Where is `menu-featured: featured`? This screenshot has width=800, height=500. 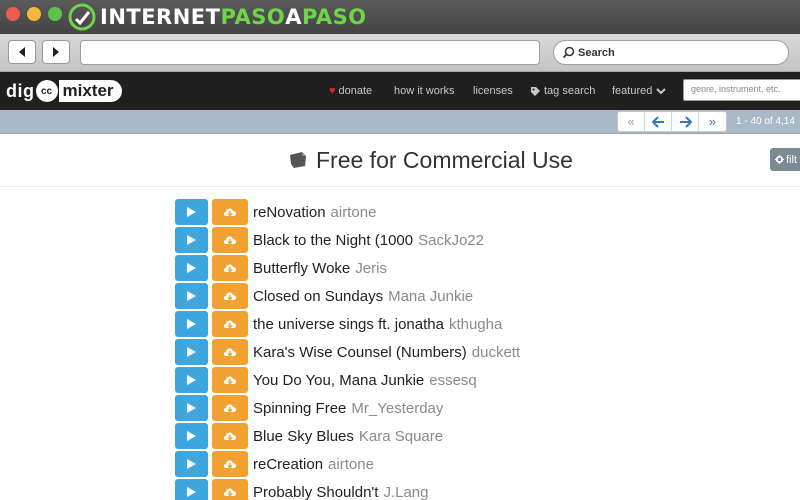
menu-featured: featured is located at coordinates (639, 91).